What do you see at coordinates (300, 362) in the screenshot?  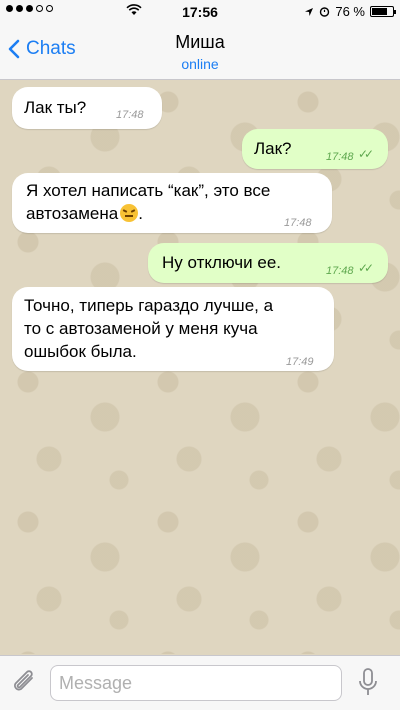 I see `message-time: 17:49` at bounding box center [300, 362].